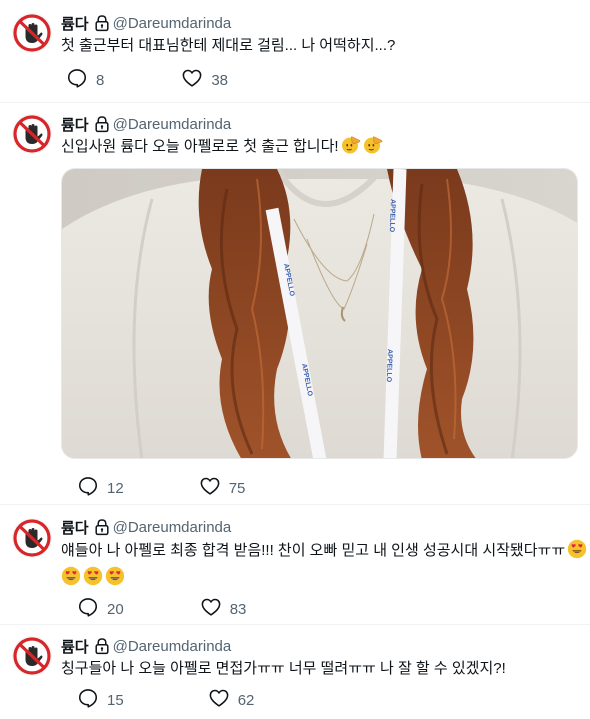  Describe the element at coordinates (100, 700) in the screenshot. I see `reply-button: 15` at that location.